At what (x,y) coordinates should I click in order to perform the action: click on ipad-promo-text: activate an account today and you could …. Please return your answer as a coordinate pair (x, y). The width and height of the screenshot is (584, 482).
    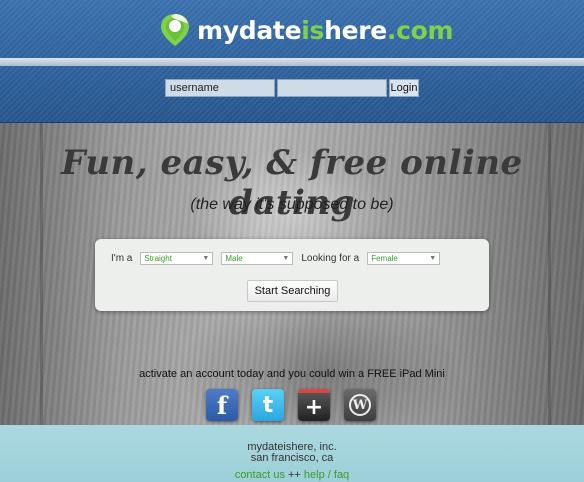
    Looking at the image, I should click on (292, 374).